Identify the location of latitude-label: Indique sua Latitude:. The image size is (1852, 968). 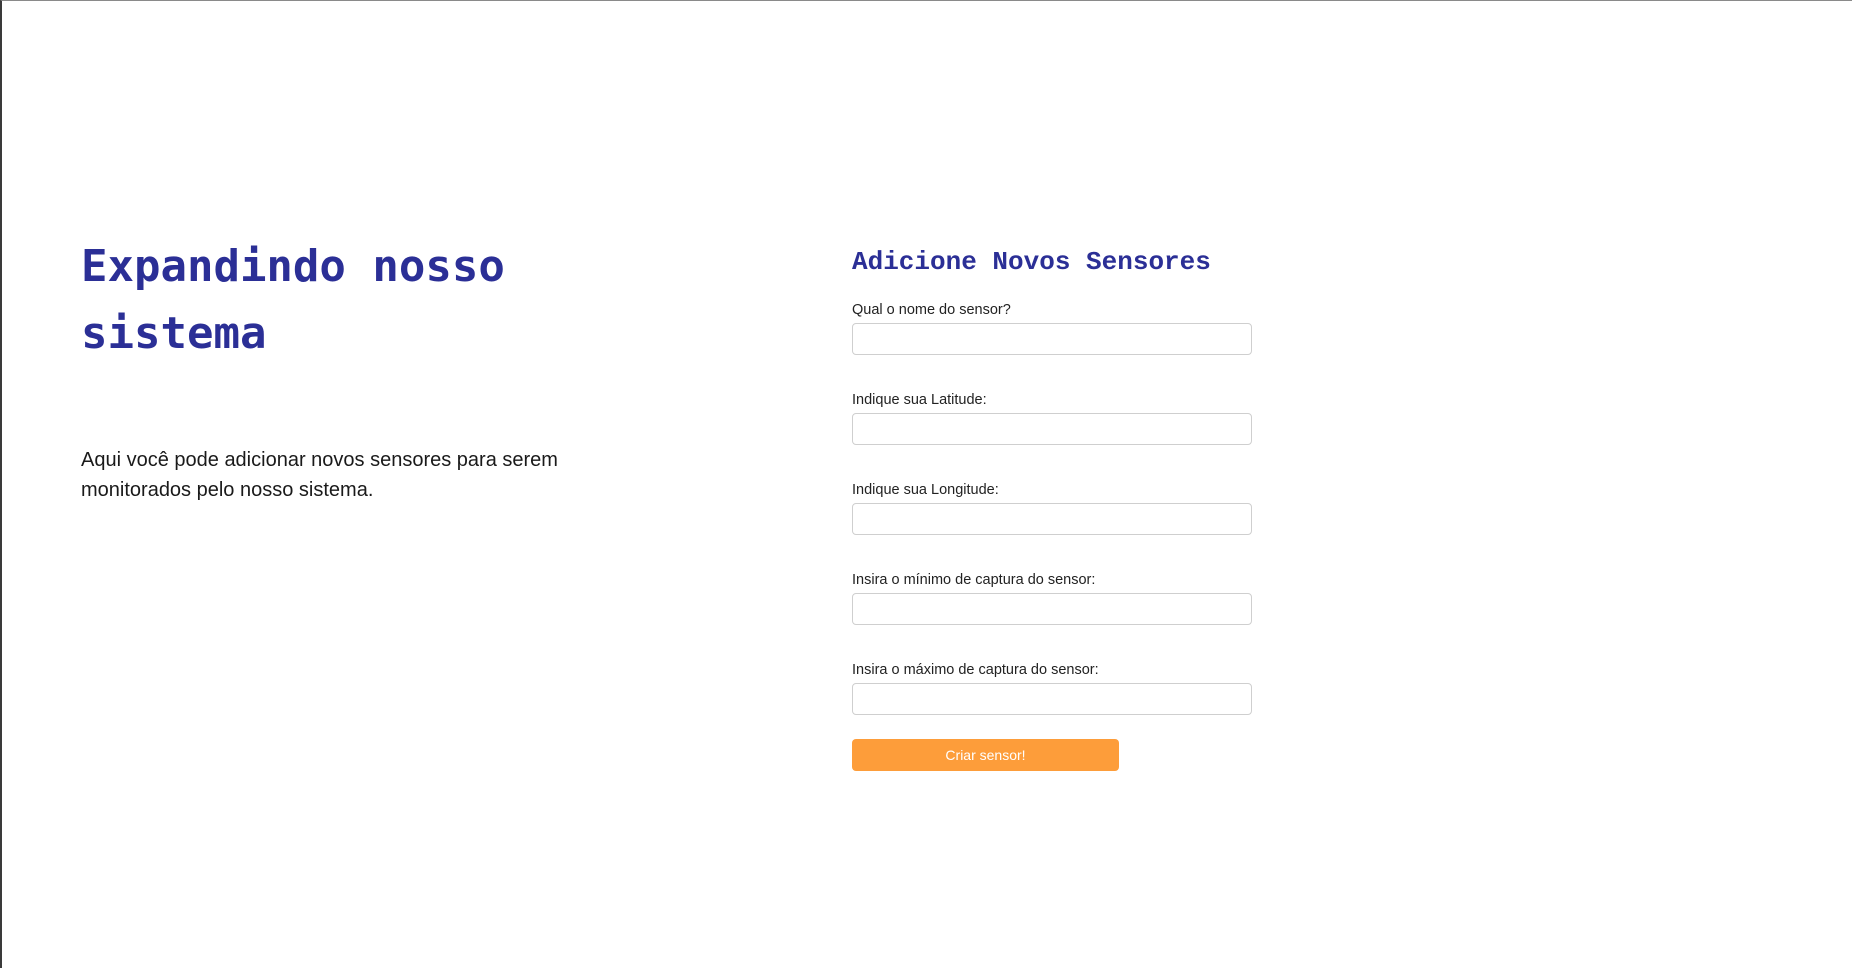
(919, 400).